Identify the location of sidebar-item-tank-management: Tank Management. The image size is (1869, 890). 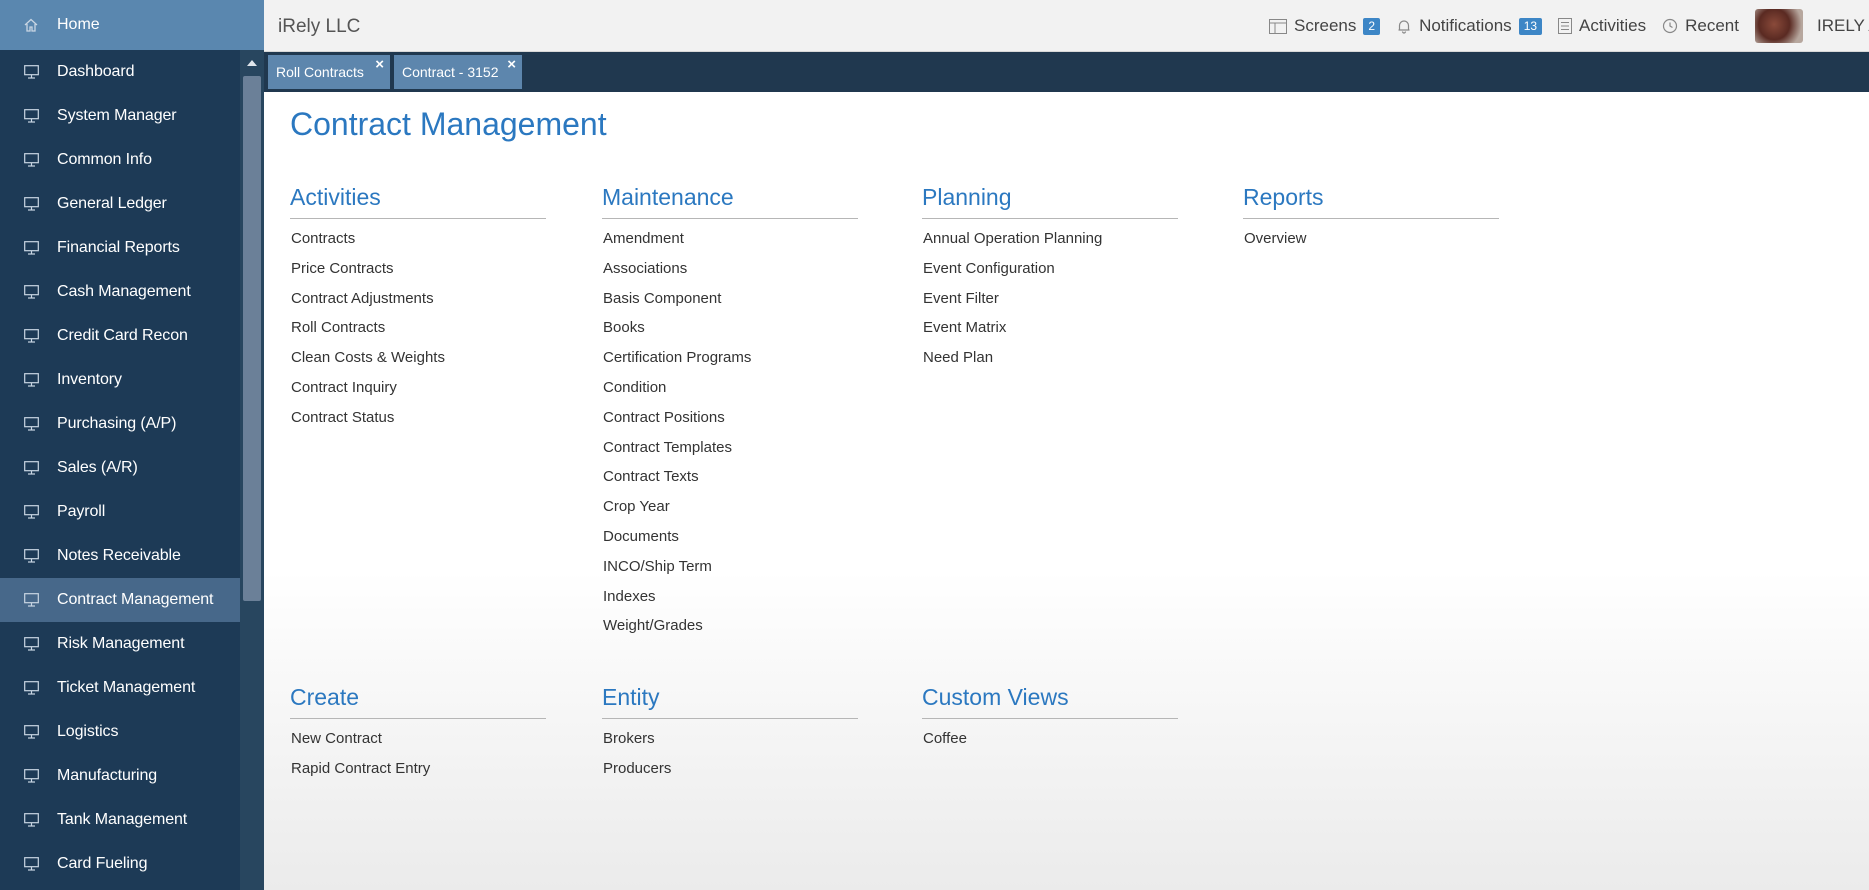
(120, 820).